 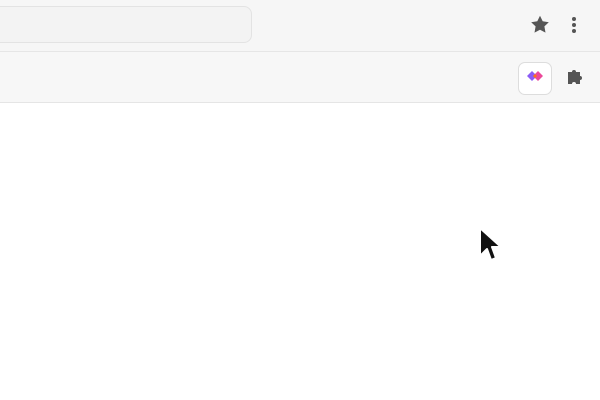 I want to click on star-icon, so click(x=540, y=25).